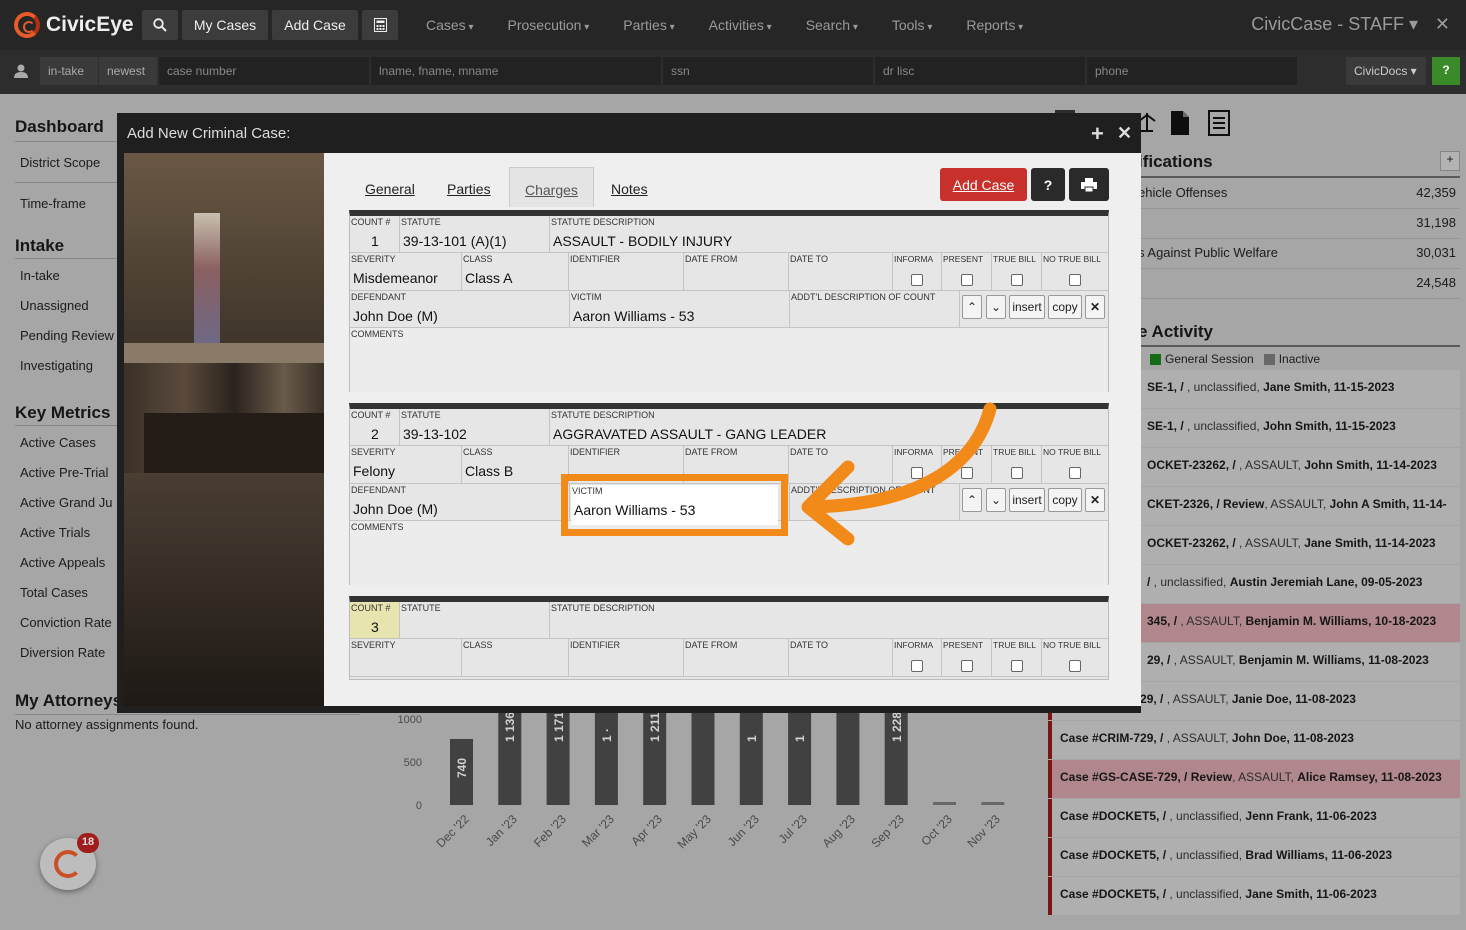 The image size is (1466, 930). I want to click on count-number-field: COUNT # 1, so click(375, 234).